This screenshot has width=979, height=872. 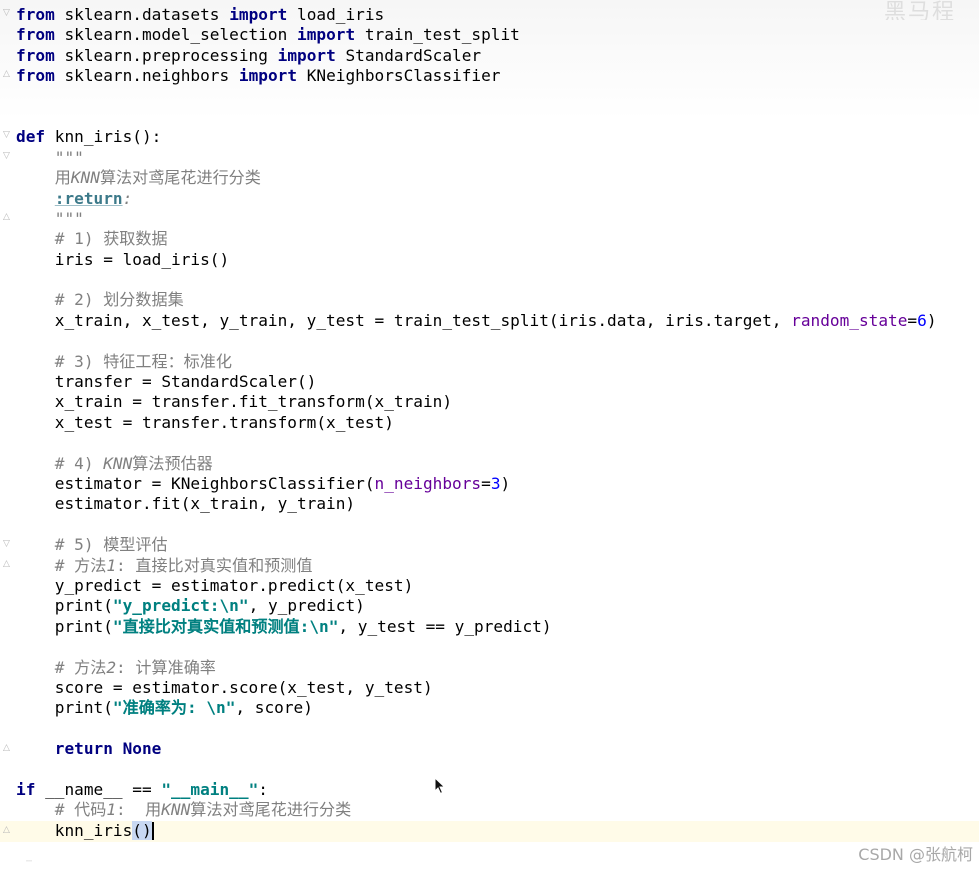 What do you see at coordinates (124, 361) in the screenshot?
I see `comment: # 3) 特征工程：标准化` at bounding box center [124, 361].